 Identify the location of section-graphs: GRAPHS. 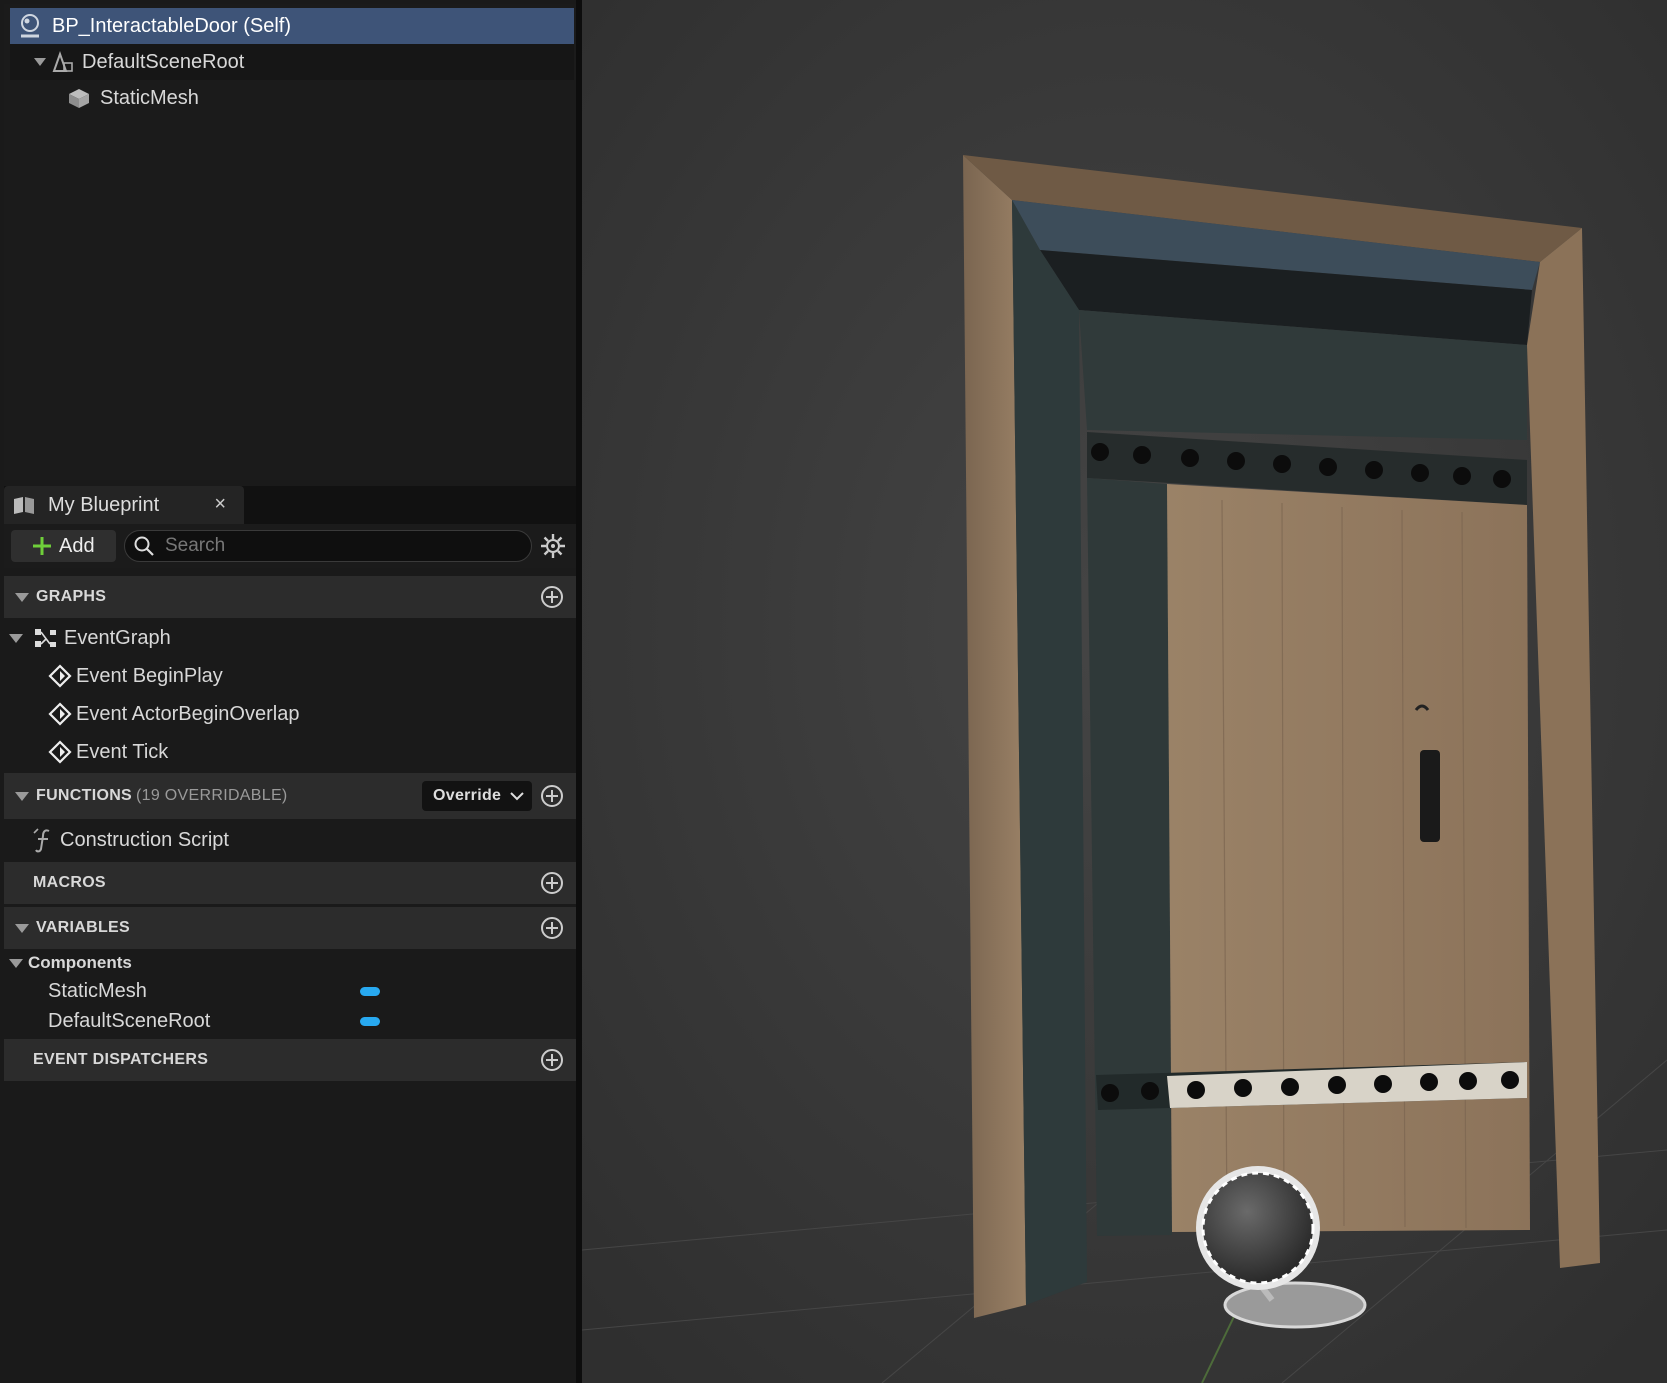
(290, 597).